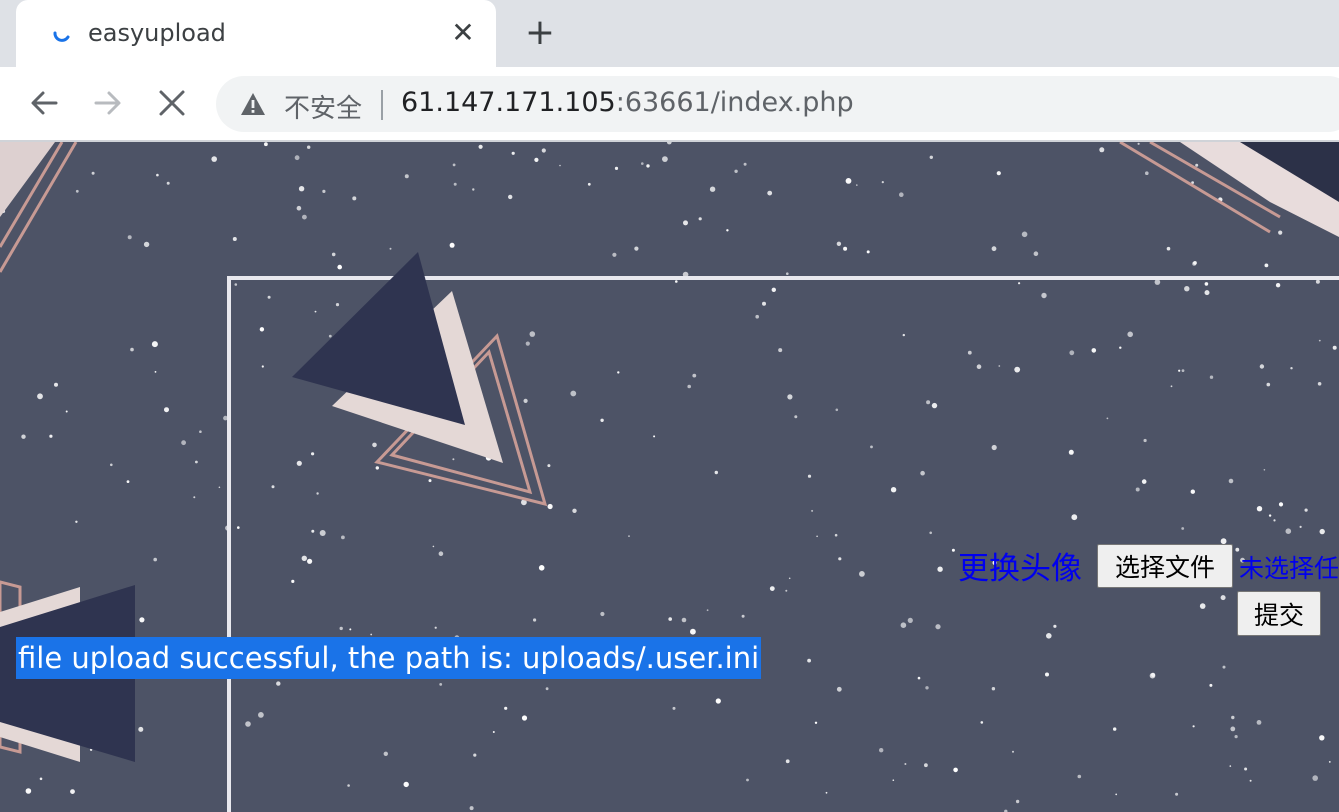 This screenshot has height=812, width=1339. What do you see at coordinates (1279, 613) in the screenshot?
I see `submit-button: 提交` at bounding box center [1279, 613].